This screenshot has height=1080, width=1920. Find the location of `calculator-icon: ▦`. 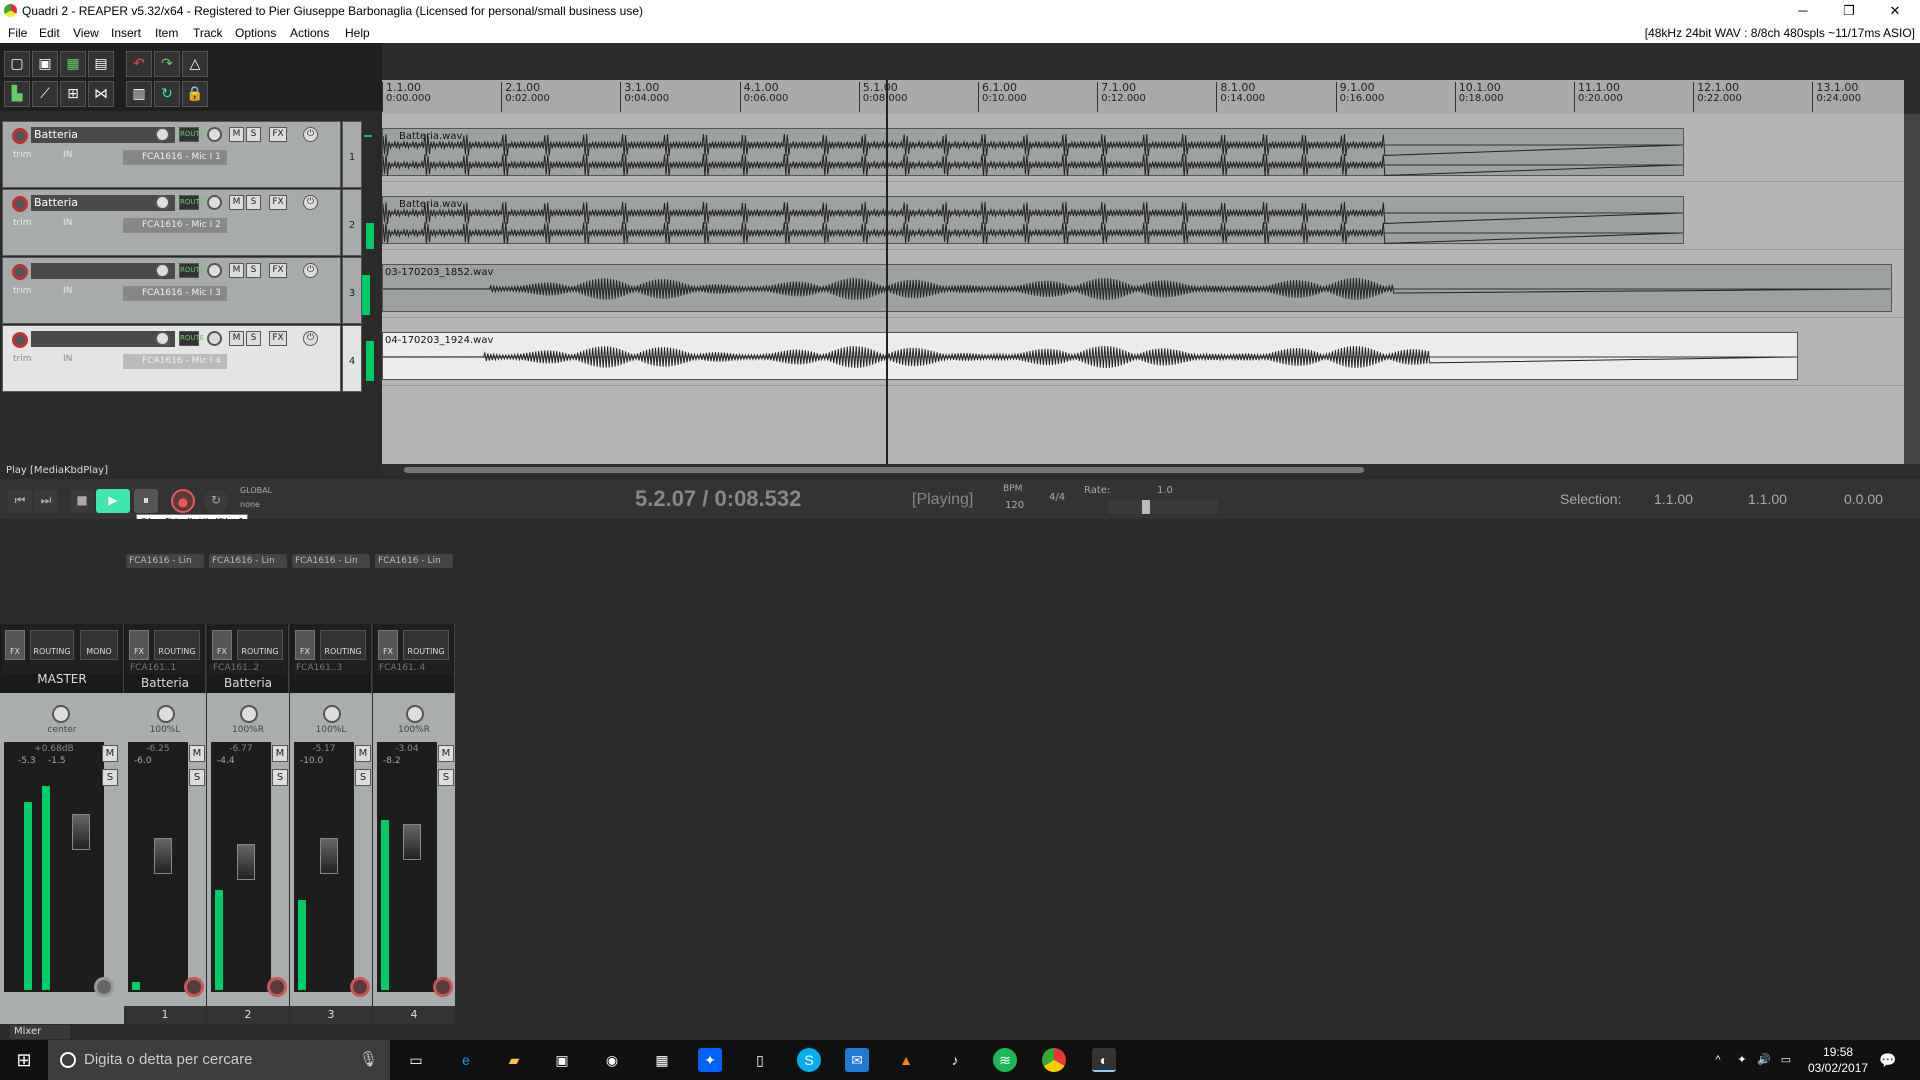

calculator-icon: ▦ is located at coordinates (662, 1060).